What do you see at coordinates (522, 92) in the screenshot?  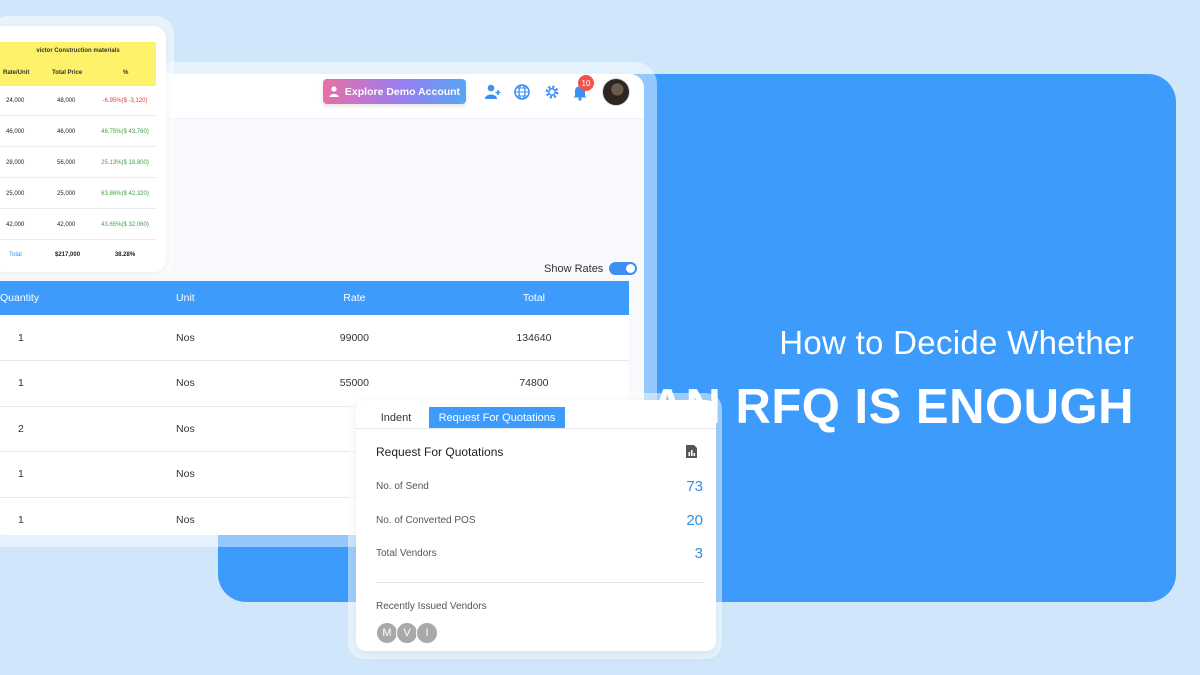 I see `globe-icon` at bounding box center [522, 92].